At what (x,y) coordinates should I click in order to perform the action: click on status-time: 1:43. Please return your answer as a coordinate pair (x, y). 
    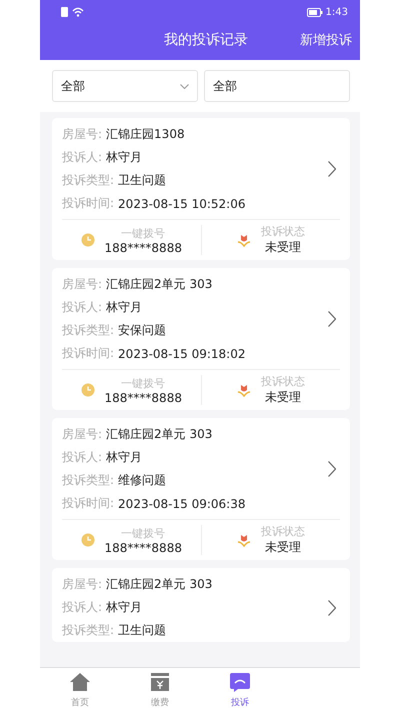
    Looking at the image, I should click on (337, 12).